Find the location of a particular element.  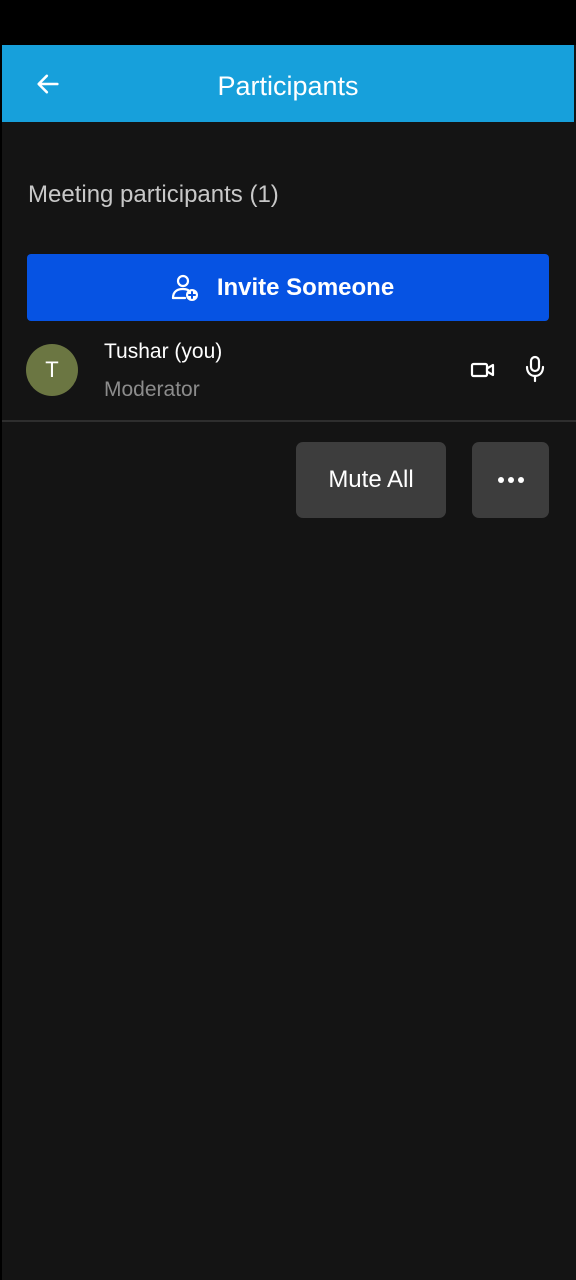

arrow-left-icon is located at coordinates (48, 84).